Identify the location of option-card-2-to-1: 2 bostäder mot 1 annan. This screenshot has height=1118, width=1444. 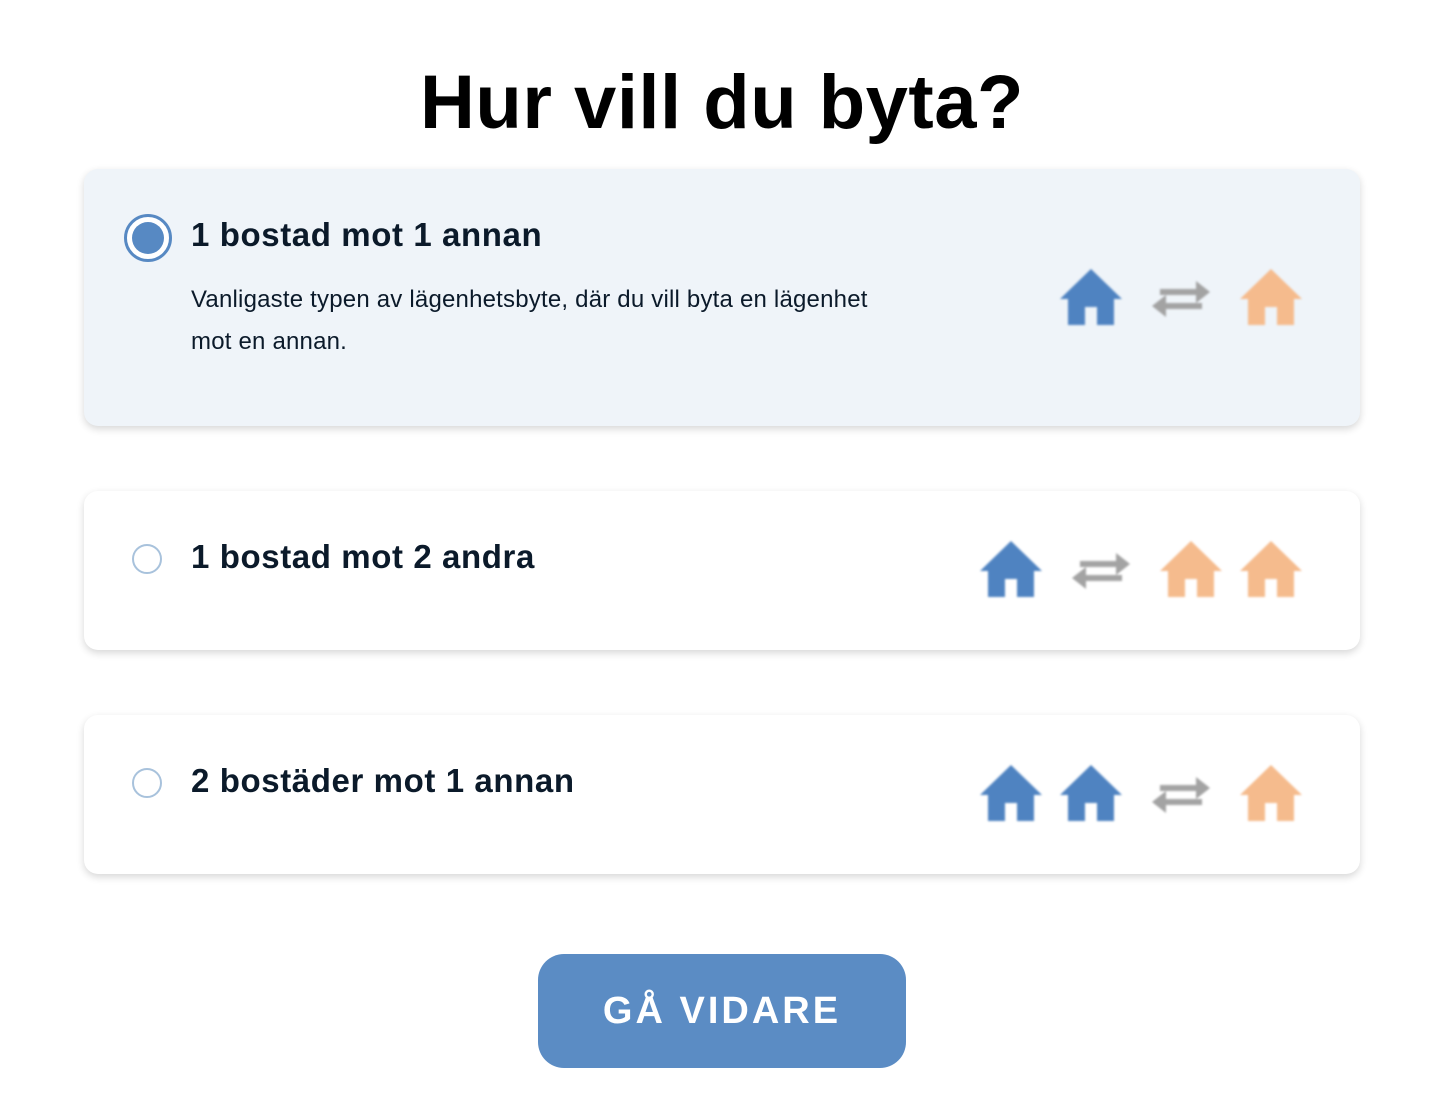
(722, 794).